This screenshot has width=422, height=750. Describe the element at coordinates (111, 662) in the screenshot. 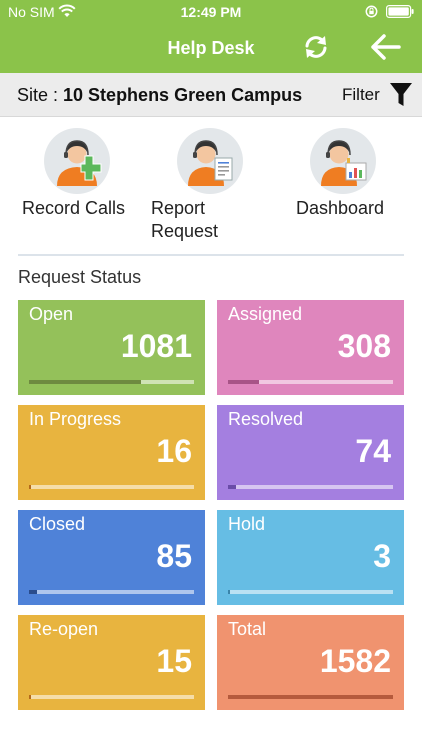

I see `status-card-re-open: Re-open 15` at that location.